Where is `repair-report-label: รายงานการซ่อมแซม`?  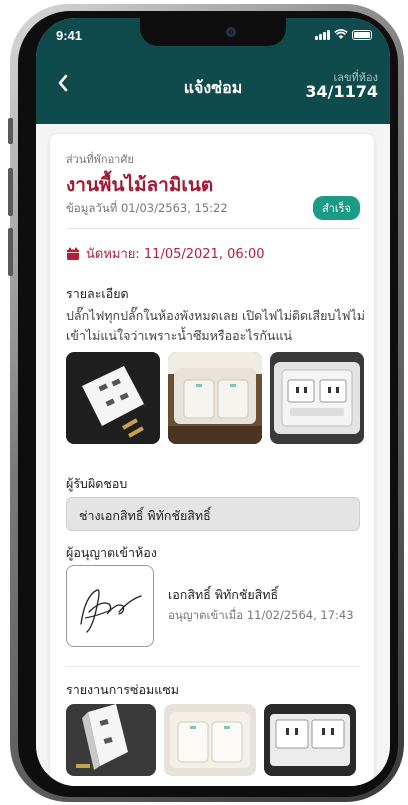
repair-report-label: รายงานการซ่อมแซม is located at coordinates (123, 689).